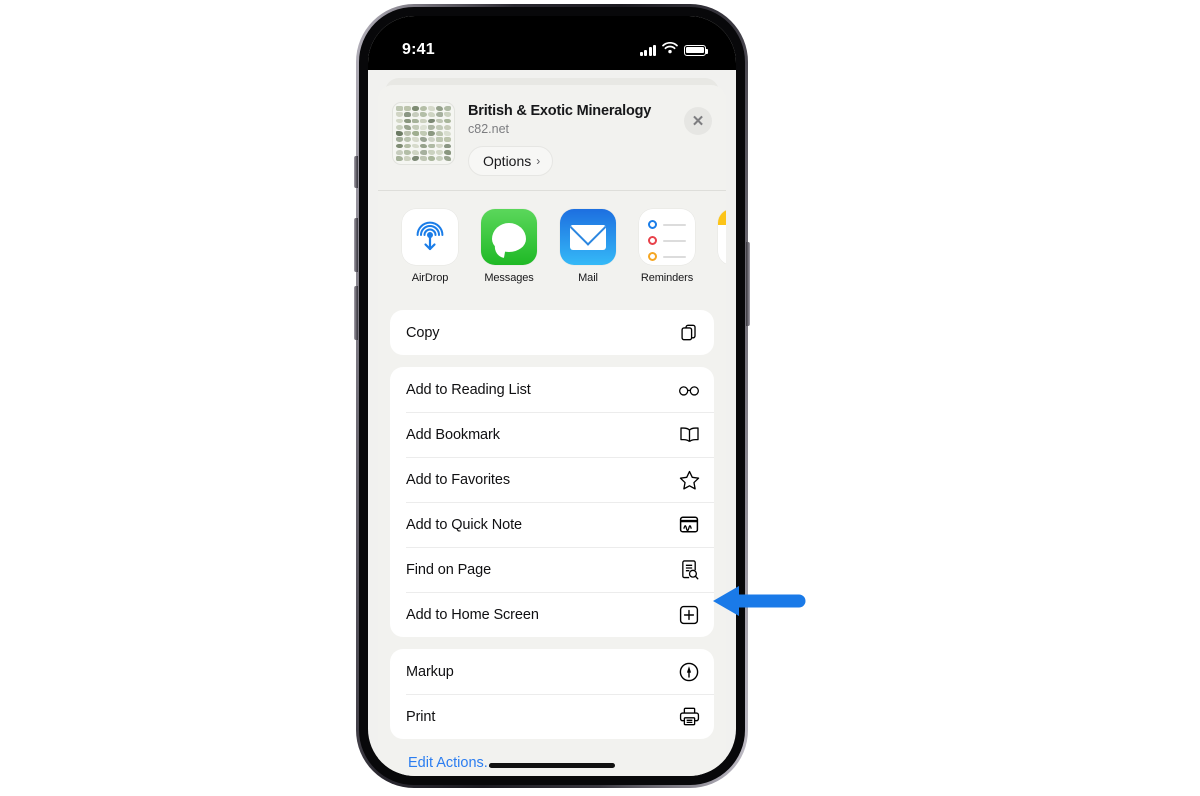  I want to click on printer-icon, so click(689, 717).